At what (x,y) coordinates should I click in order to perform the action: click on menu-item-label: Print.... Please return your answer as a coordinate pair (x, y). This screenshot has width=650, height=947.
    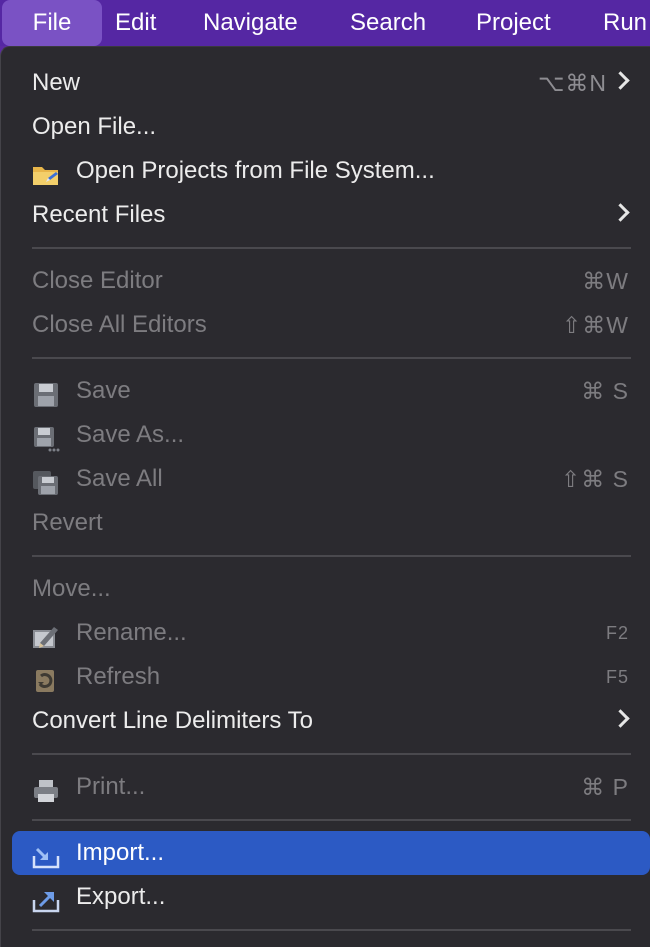
    Looking at the image, I should click on (111, 786).